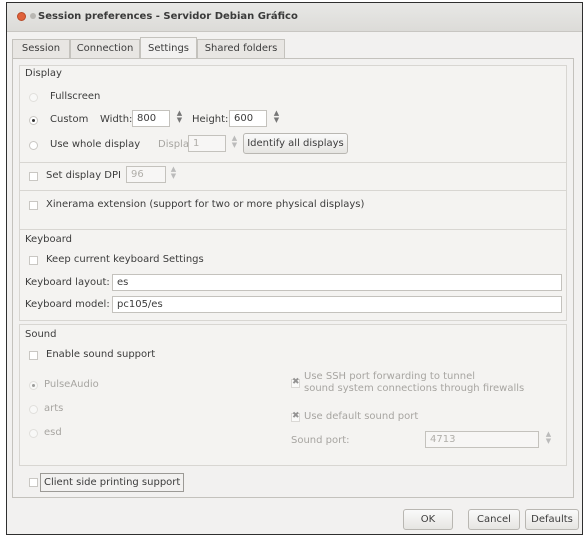 This screenshot has width=585, height=537. What do you see at coordinates (53, 432) in the screenshot?
I see `esd-label: esd` at bounding box center [53, 432].